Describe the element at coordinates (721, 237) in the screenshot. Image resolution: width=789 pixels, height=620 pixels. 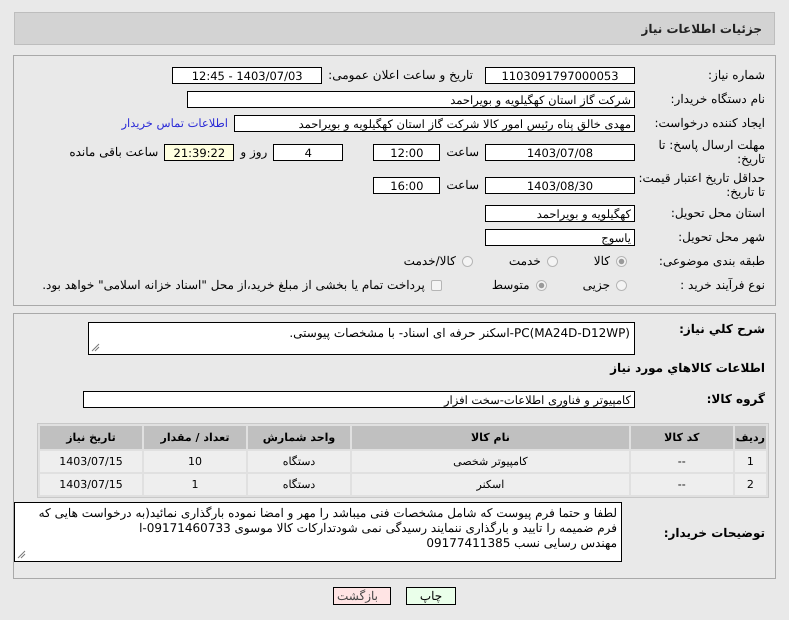
I see `field-label: شهر محل تحویل:` at that location.